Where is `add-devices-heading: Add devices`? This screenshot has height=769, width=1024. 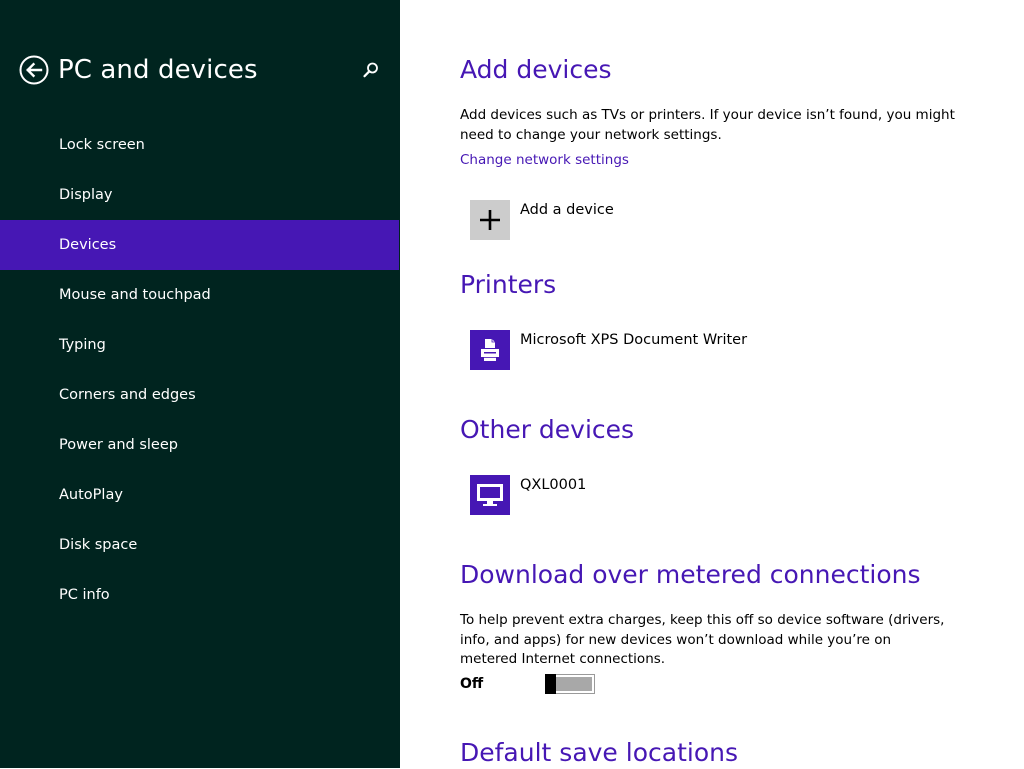
add-devices-heading: Add devices is located at coordinates (536, 69).